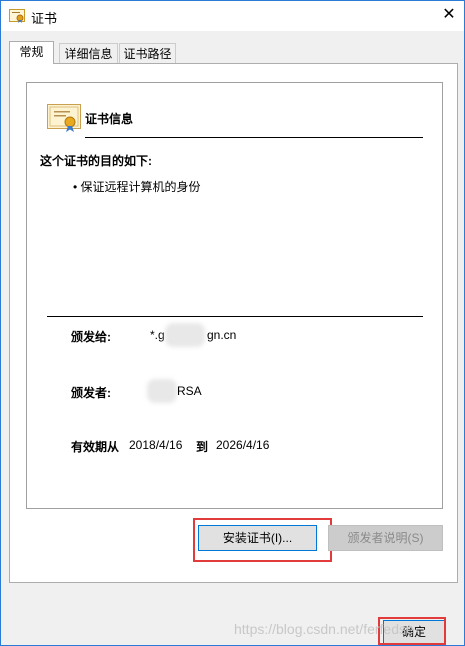  Describe the element at coordinates (109, 119) in the screenshot. I see `cert-info-title: 证书信息` at that location.